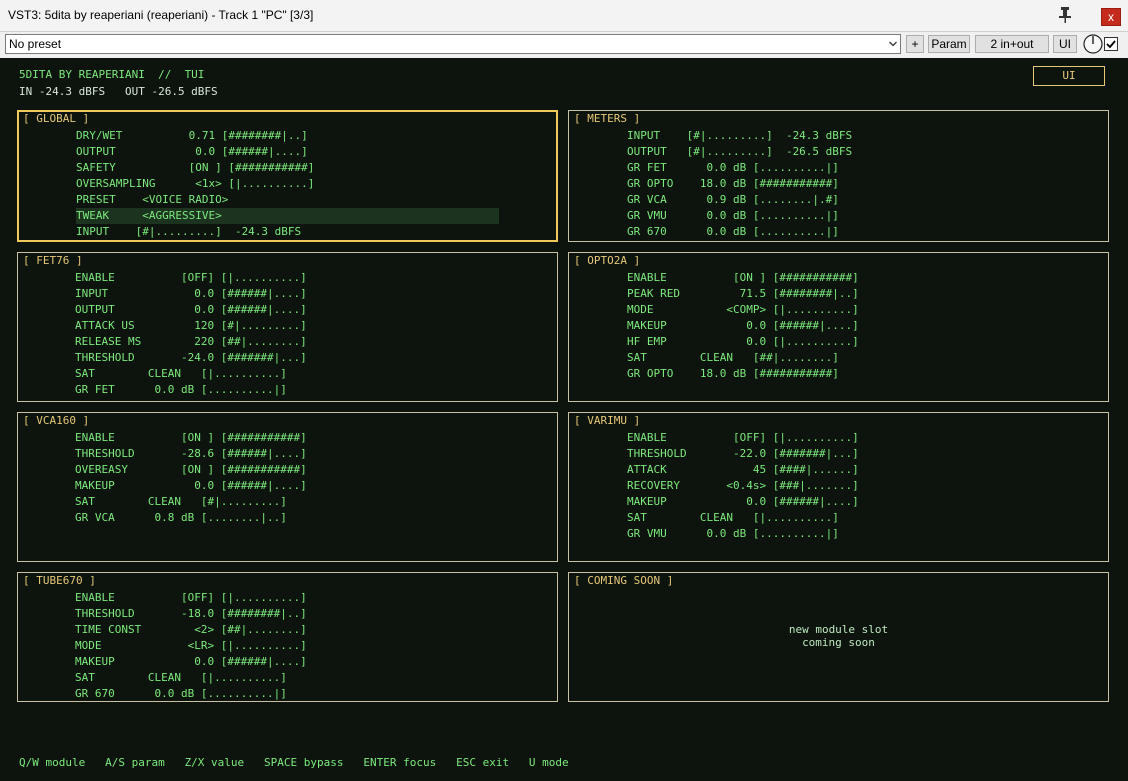 The width and height of the screenshot is (1128, 781). I want to click on close-button: x, so click(1111, 17).